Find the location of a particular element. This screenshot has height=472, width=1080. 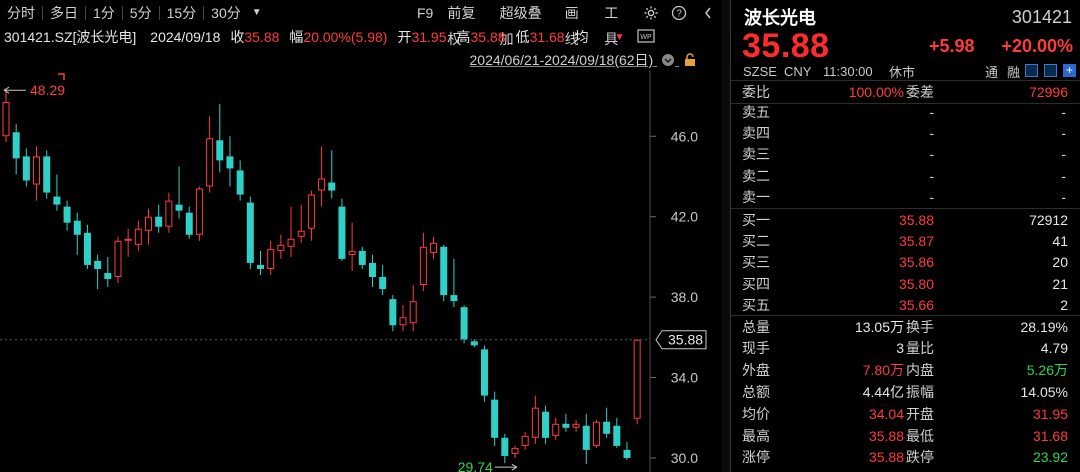

quote-price-row: 35.88 +5.98 +20.00% is located at coordinates (905, 45).